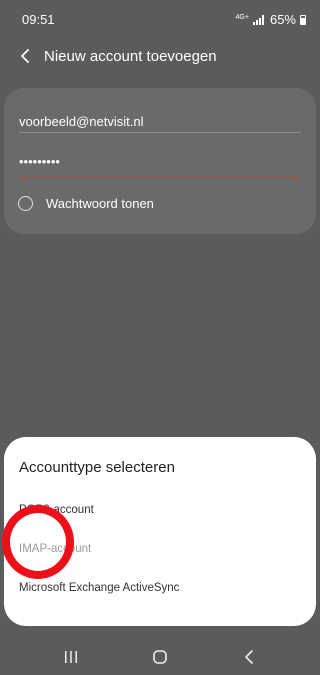 Image resolution: width=320 pixels, height=675 pixels. Describe the element at coordinates (97, 467) in the screenshot. I see `sheet-title: Accounttype selecteren` at that location.